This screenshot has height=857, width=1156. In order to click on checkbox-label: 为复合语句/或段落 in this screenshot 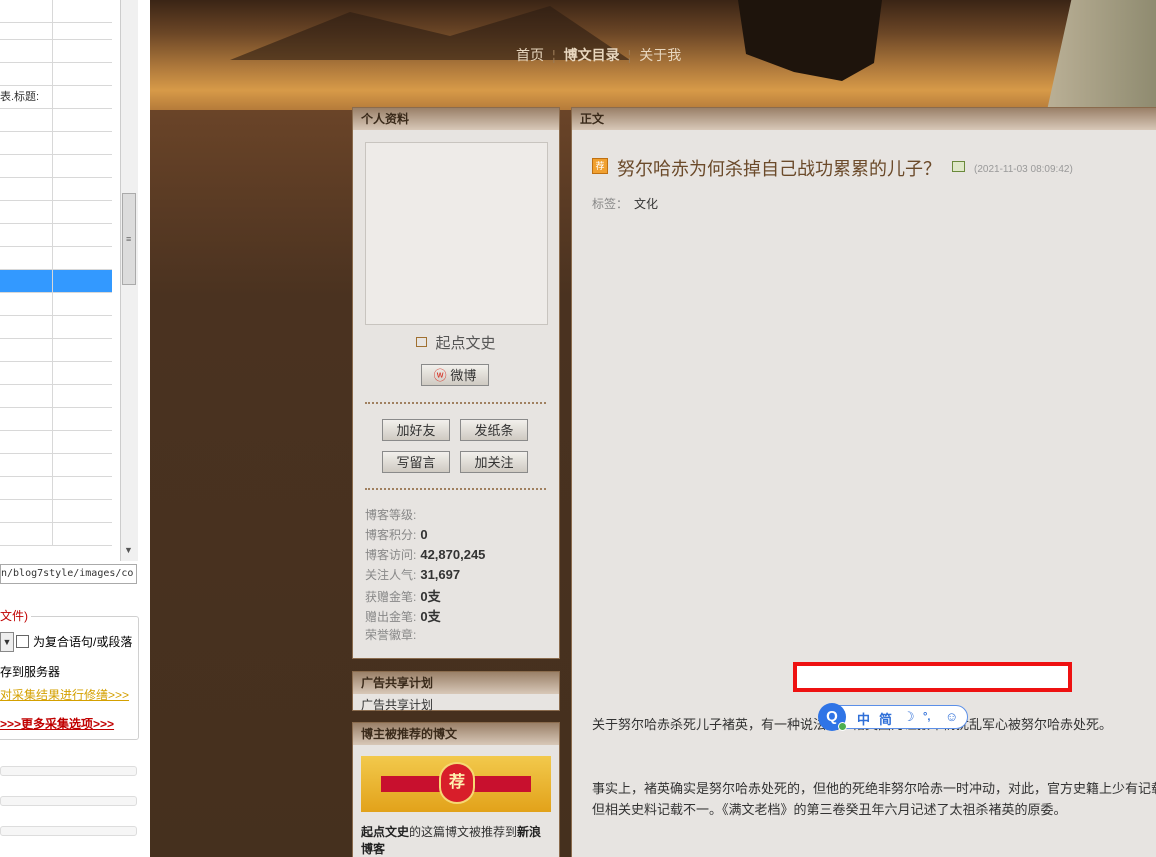, I will do `click(83, 642)`.